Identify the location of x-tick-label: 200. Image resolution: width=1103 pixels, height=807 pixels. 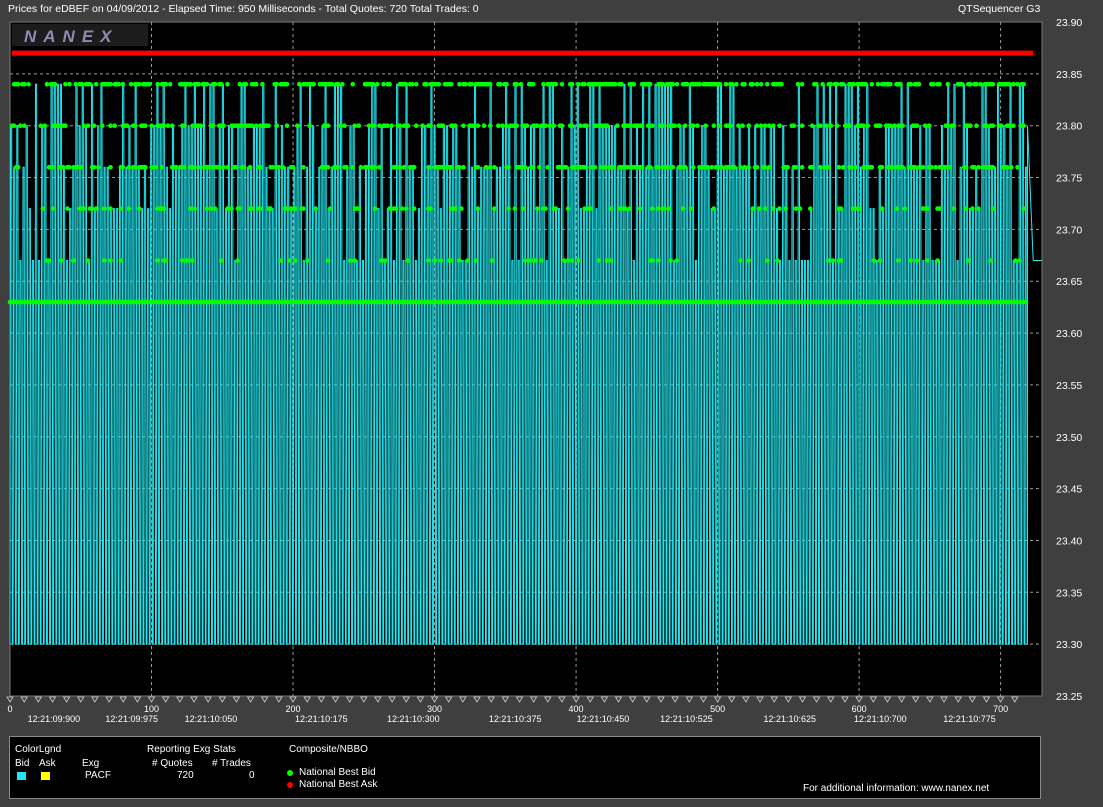
(293, 709).